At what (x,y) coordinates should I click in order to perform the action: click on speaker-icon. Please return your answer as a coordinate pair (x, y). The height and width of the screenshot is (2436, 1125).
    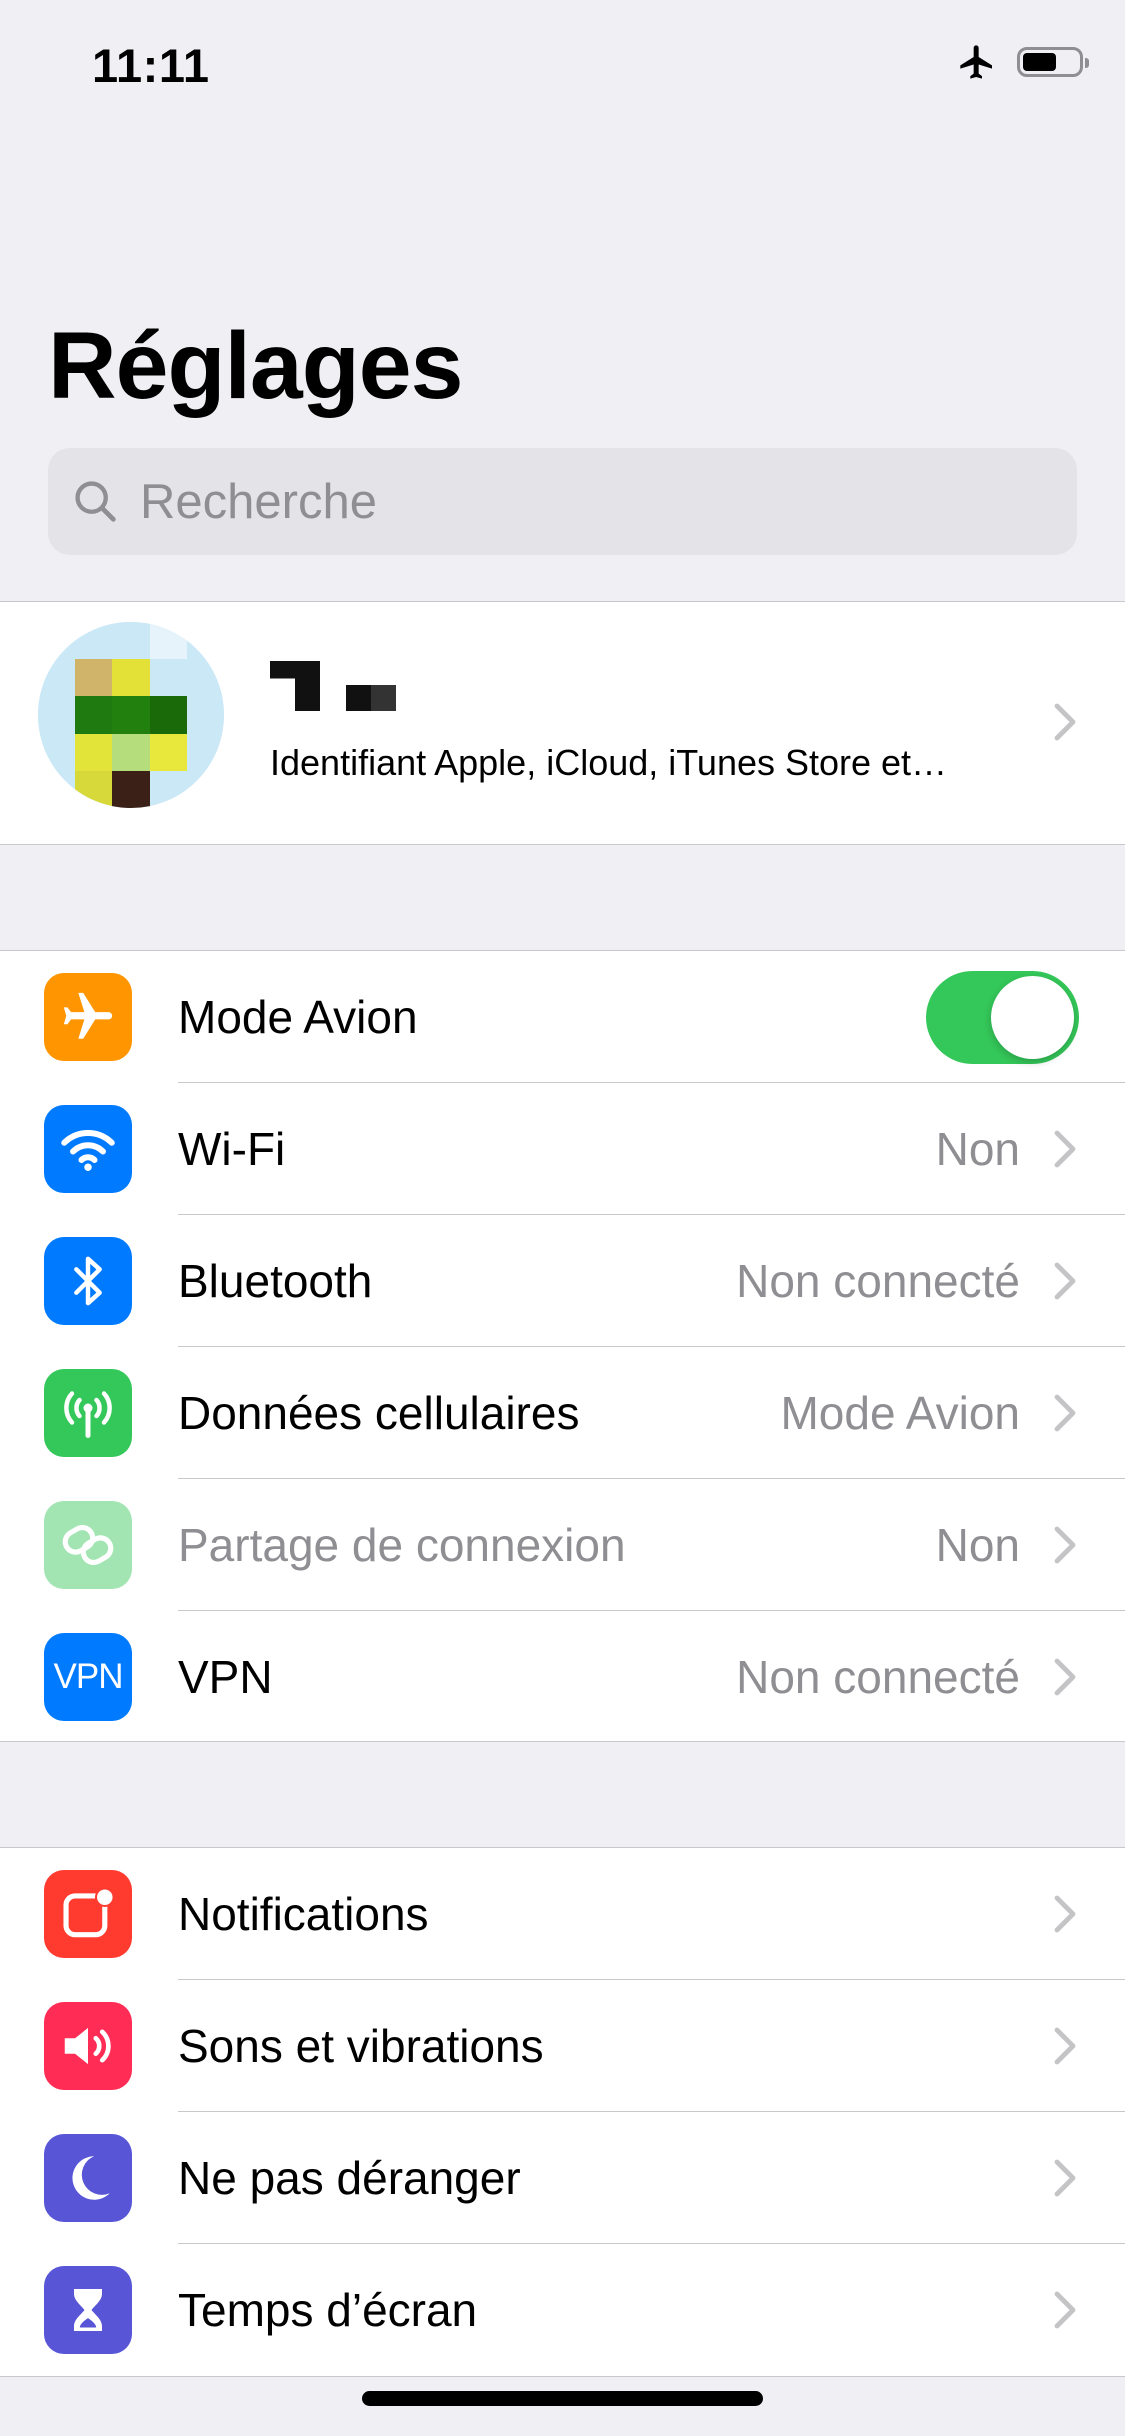
    Looking at the image, I should click on (88, 2046).